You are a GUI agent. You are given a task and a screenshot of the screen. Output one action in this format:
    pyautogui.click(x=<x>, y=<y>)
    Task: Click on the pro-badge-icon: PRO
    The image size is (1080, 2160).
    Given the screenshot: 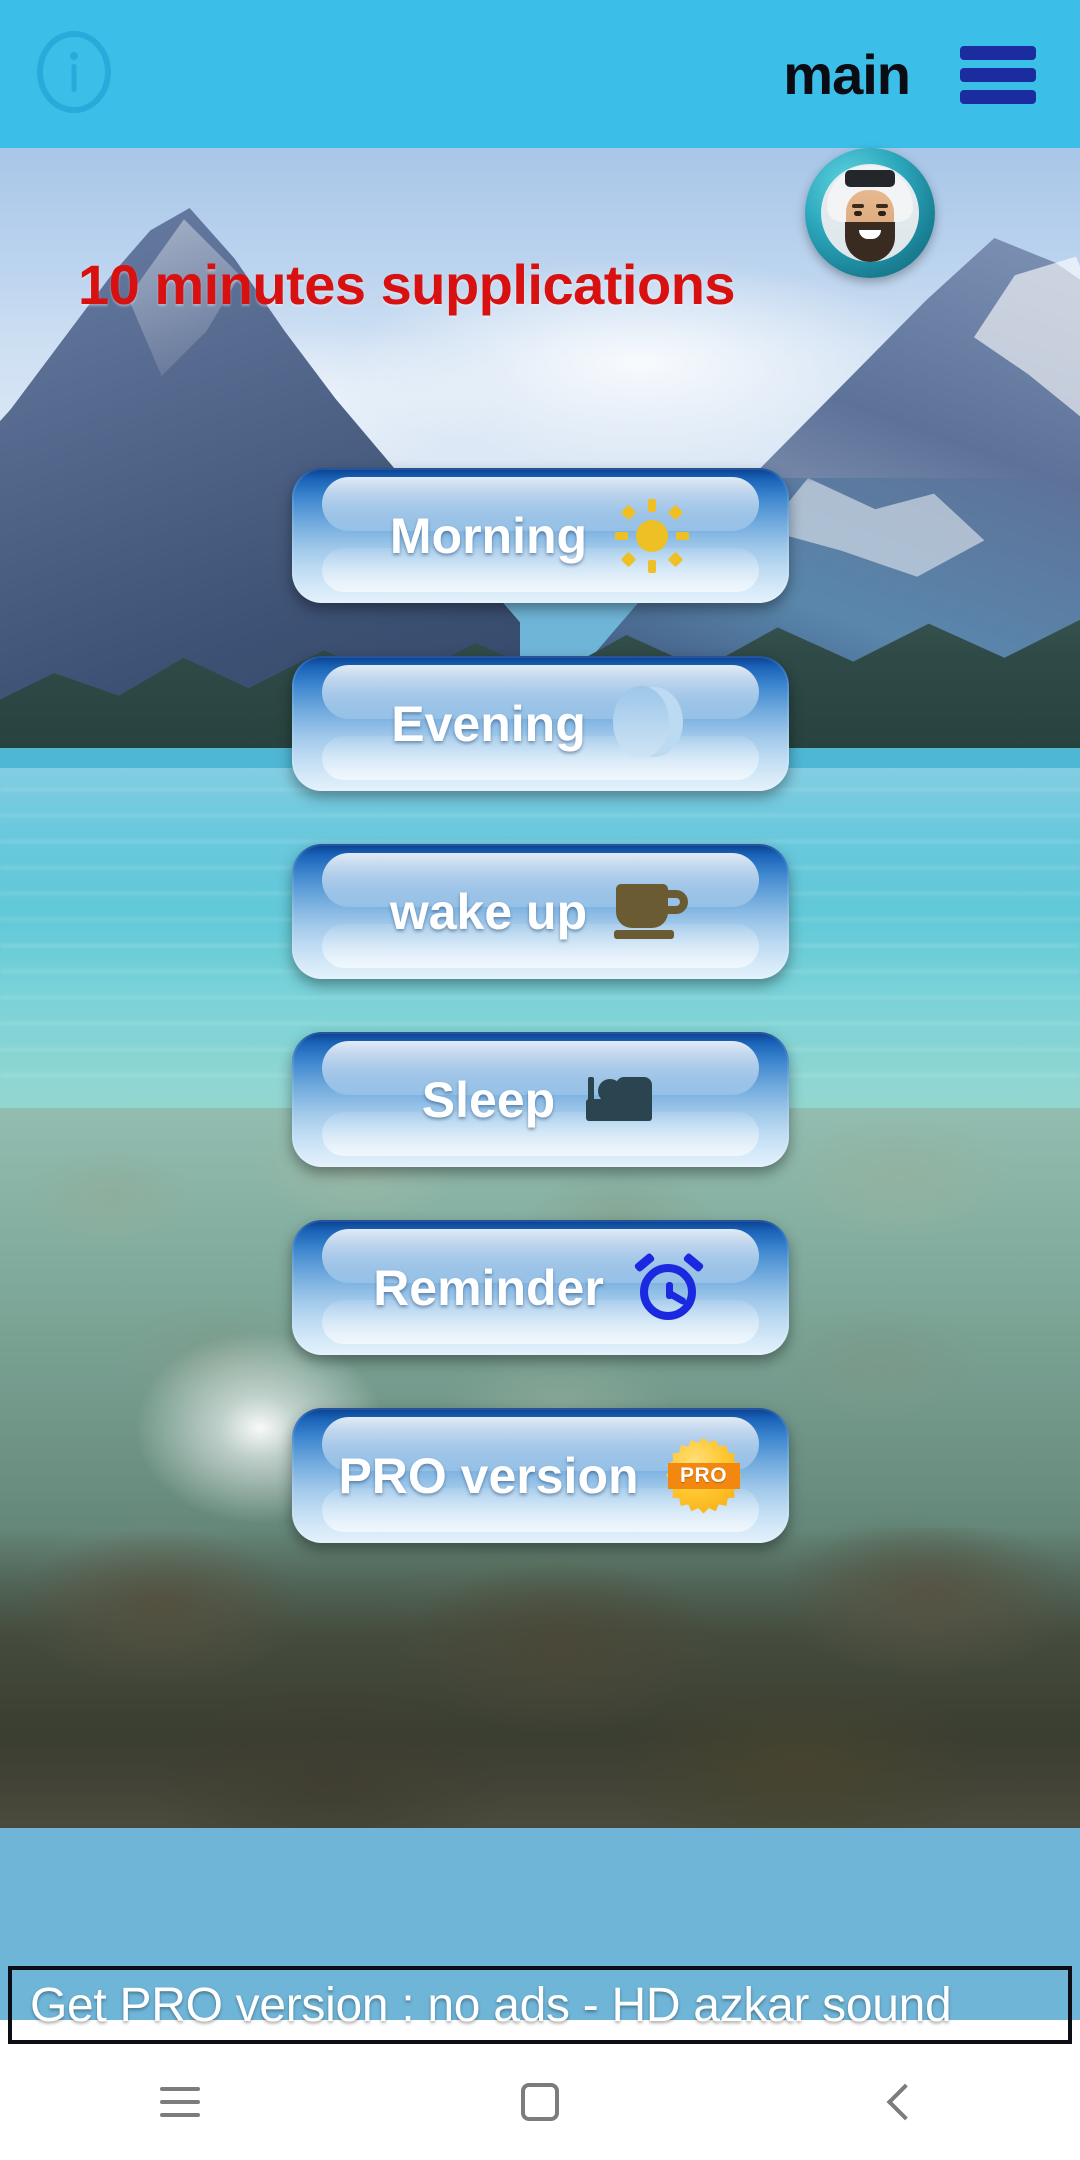 What is the action you would take?
    pyautogui.click(x=704, y=1476)
    